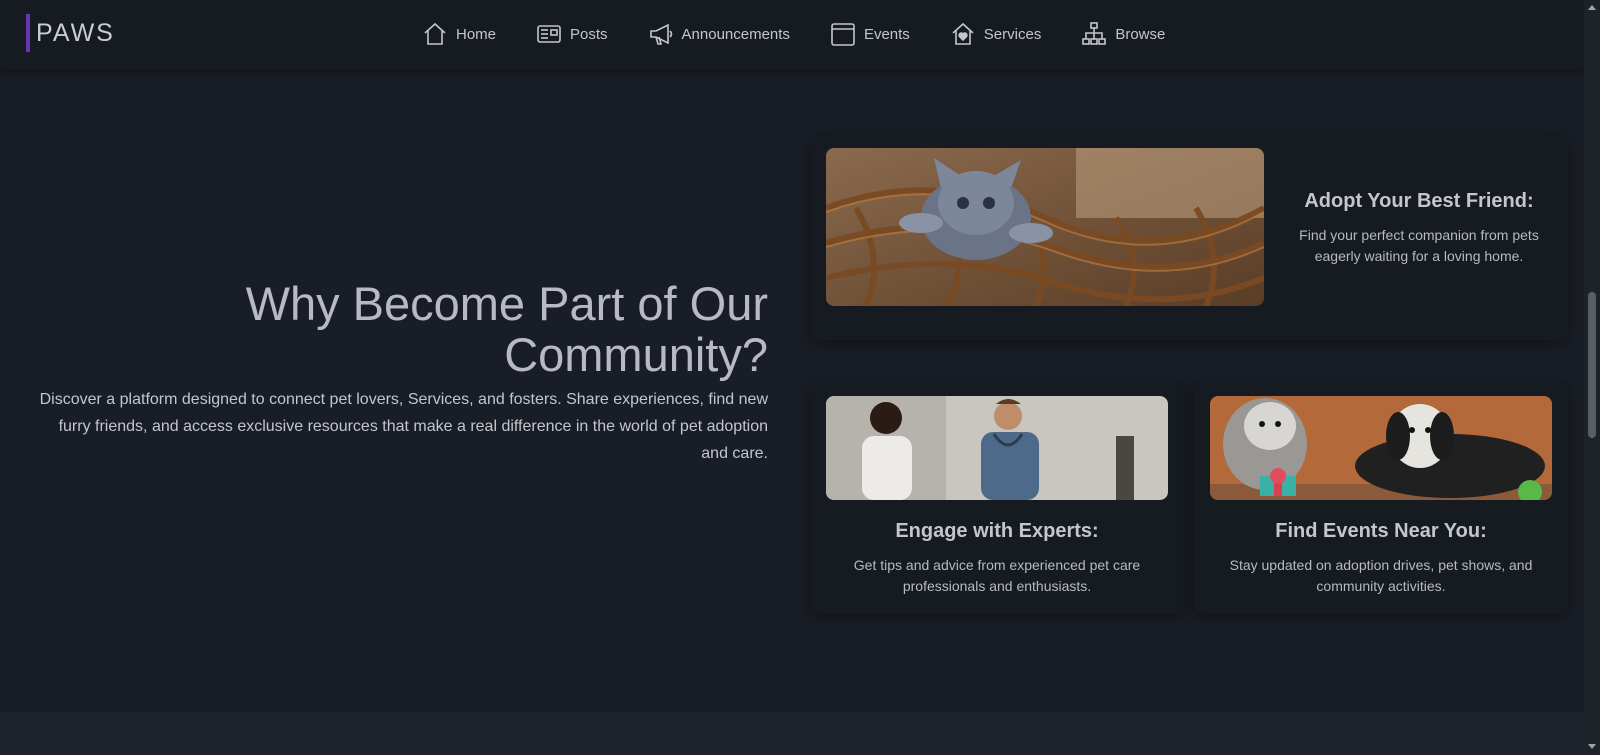 This screenshot has height=755, width=1600. What do you see at coordinates (549, 34) in the screenshot?
I see `newspaper-icon` at bounding box center [549, 34].